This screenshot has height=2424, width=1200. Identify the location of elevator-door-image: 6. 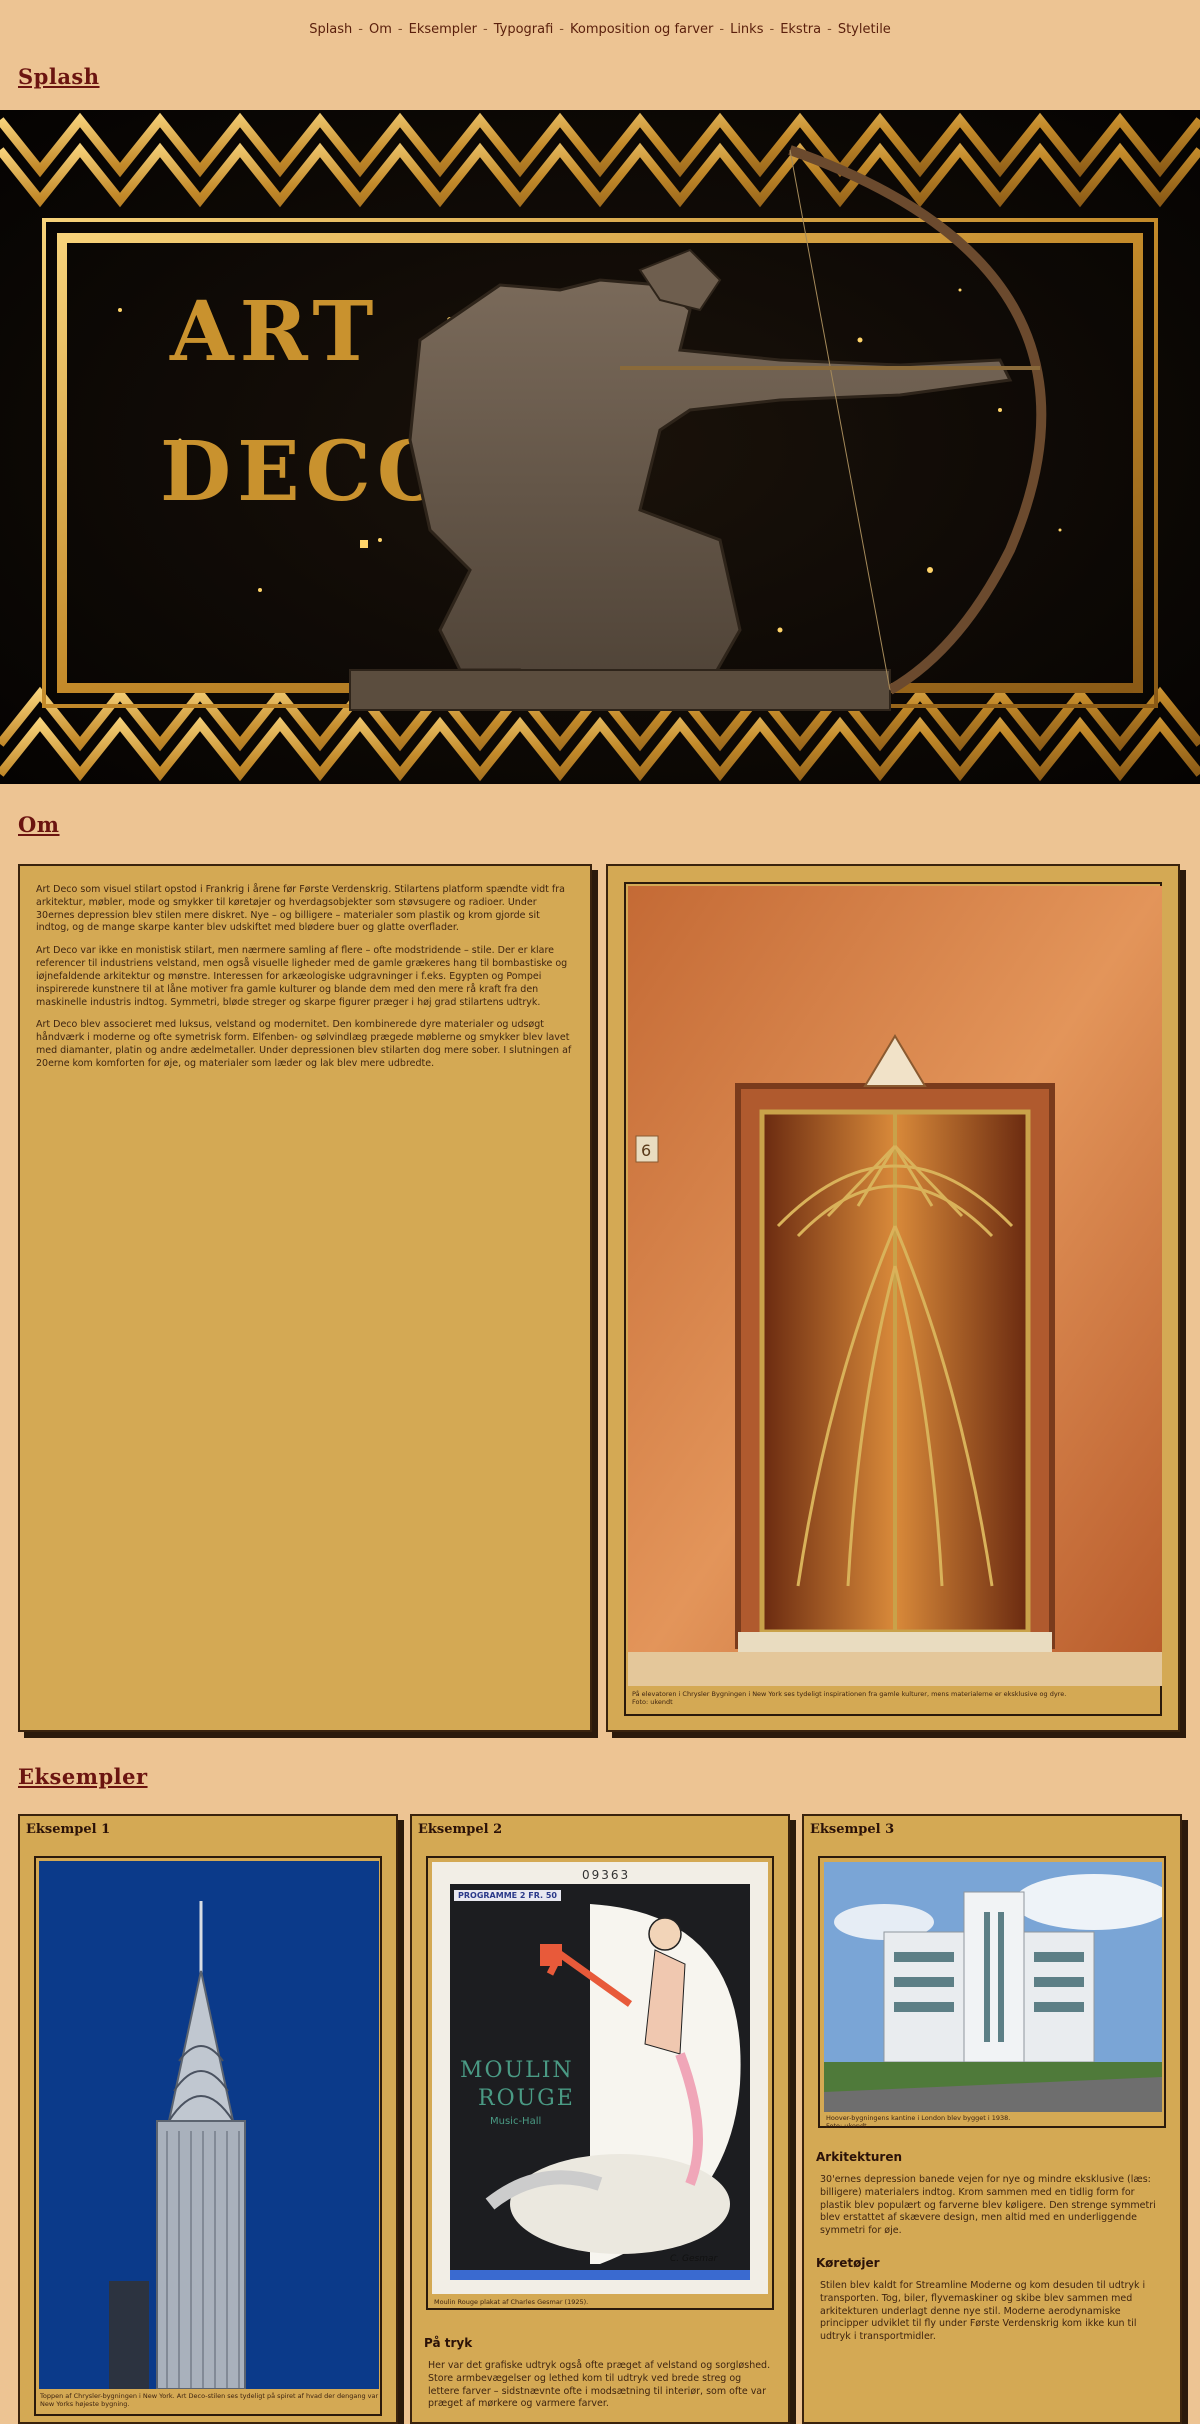
(895, 1286).